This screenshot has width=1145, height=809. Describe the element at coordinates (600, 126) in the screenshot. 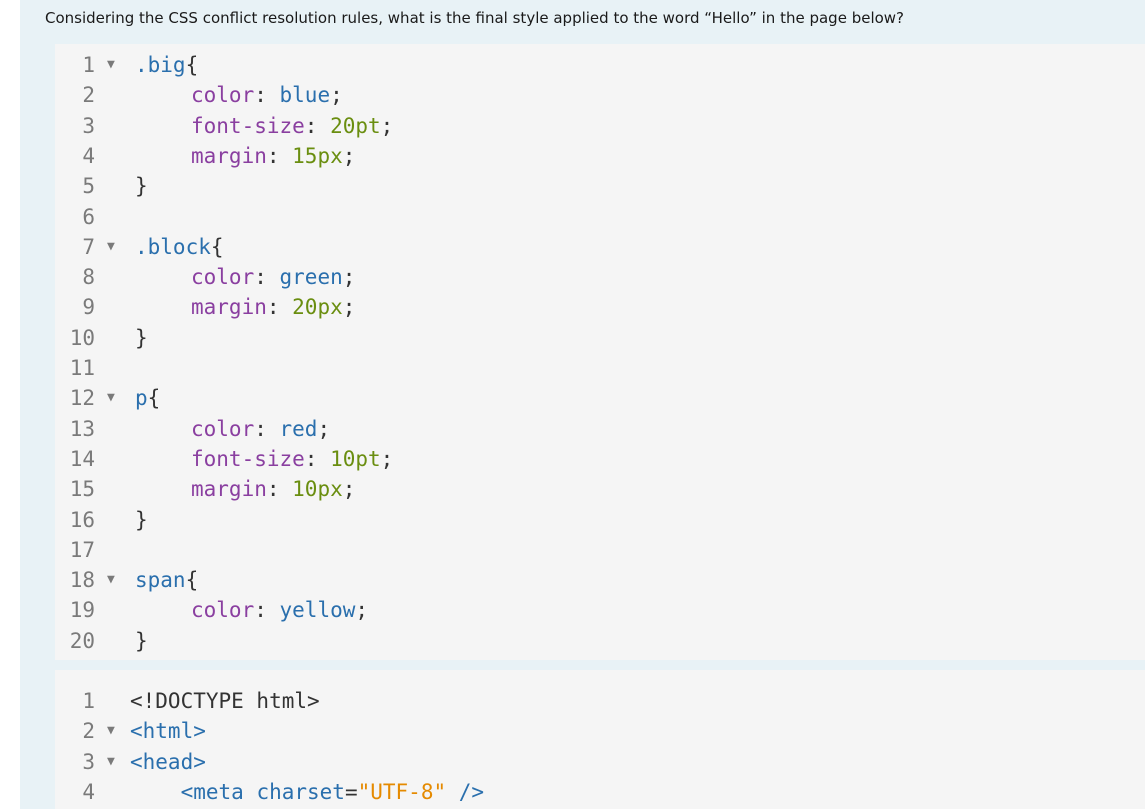

I see `code-line: 3 font-size: 20pt;` at that location.